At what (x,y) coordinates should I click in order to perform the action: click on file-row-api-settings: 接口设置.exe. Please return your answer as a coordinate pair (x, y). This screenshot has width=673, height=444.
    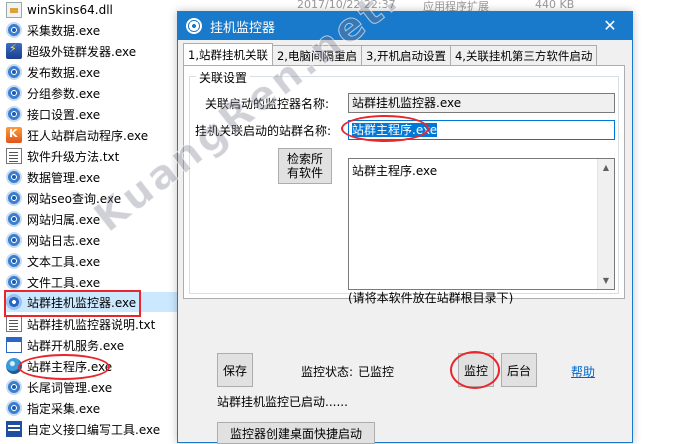
    Looking at the image, I should click on (91, 114).